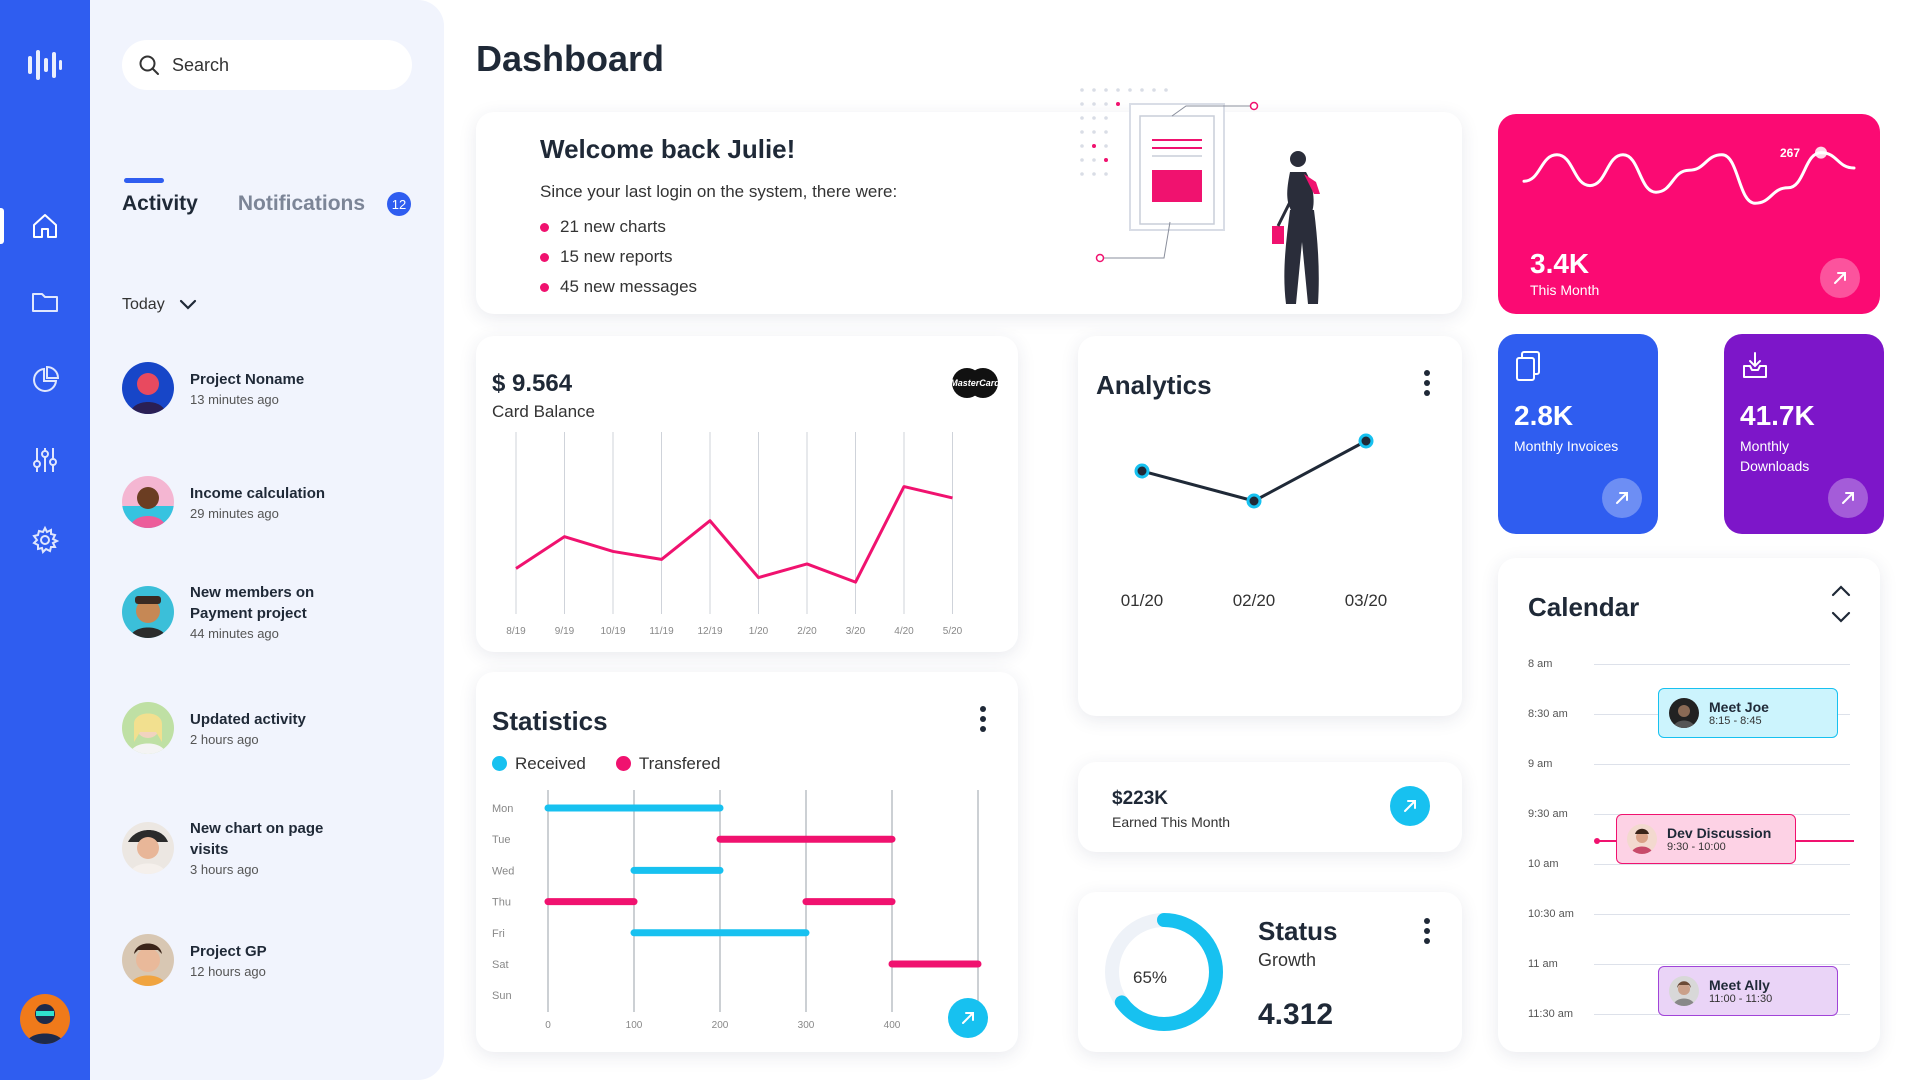  What do you see at coordinates (45, 65) in the screenshot?
I see `app-logo-icon` at bounding box center [45, 65].